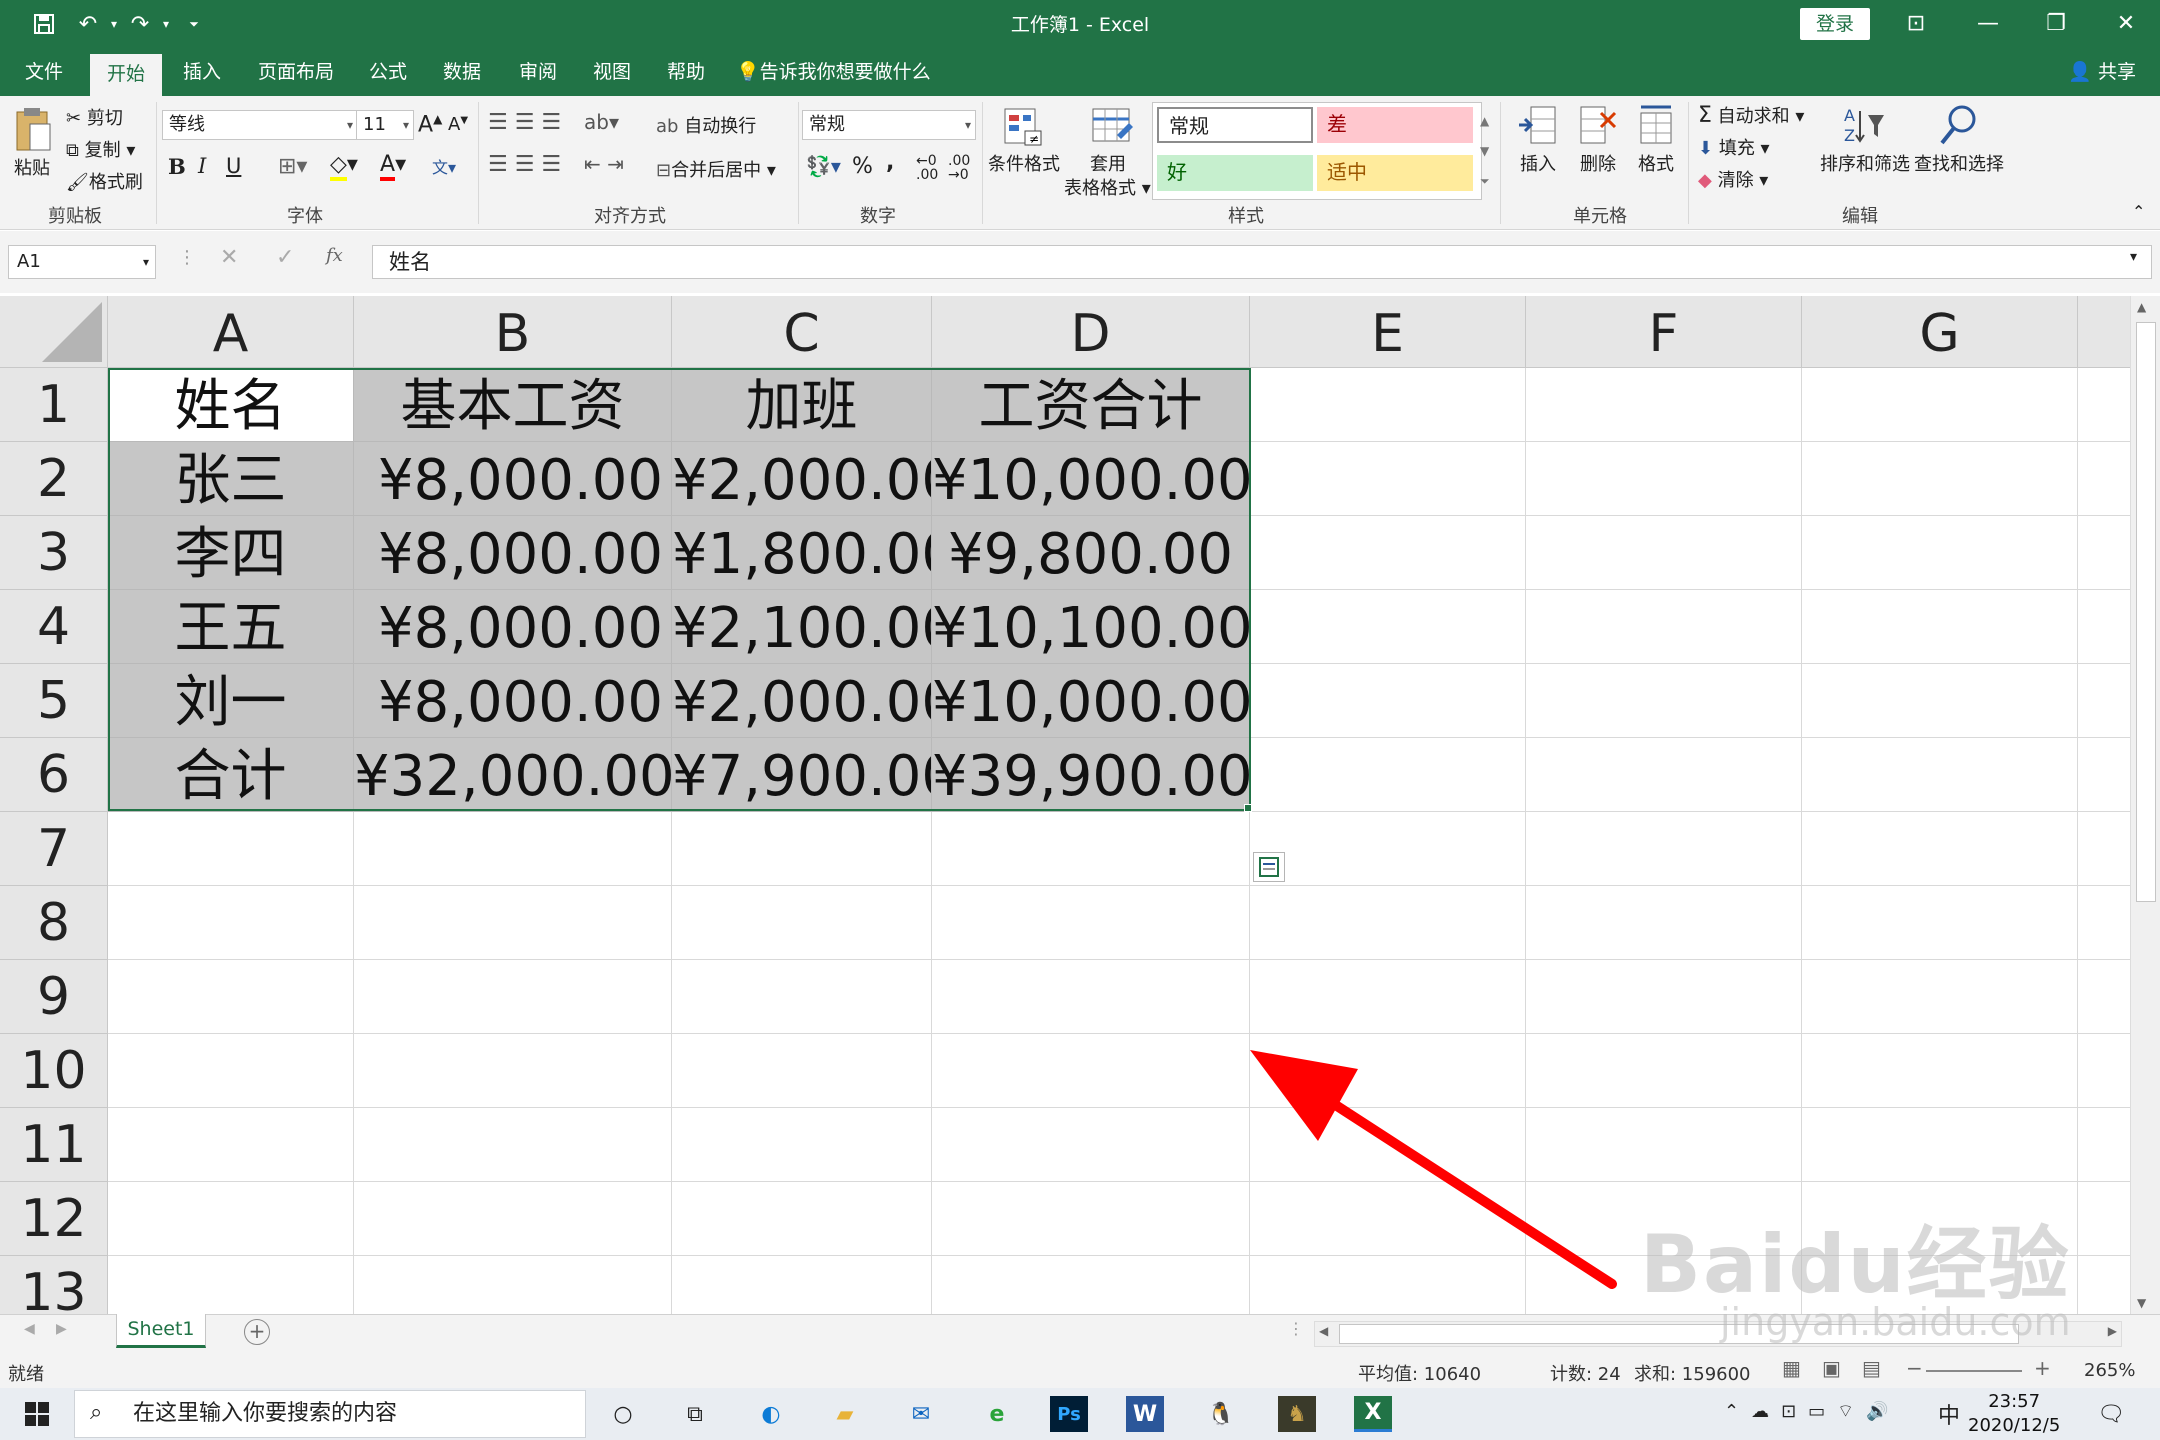 This screenshot has width=2160, height=1440. Describe the element at coordinates (231, 405) in the screenshot. I see `table-header-cell: 姓名` at that location.